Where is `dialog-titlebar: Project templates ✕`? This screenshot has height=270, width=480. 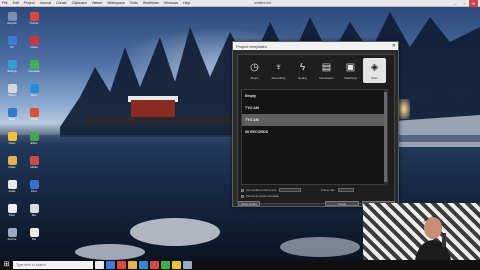
dialog-titlebar: Project templates ✕ is located at coordinates (315, 46).